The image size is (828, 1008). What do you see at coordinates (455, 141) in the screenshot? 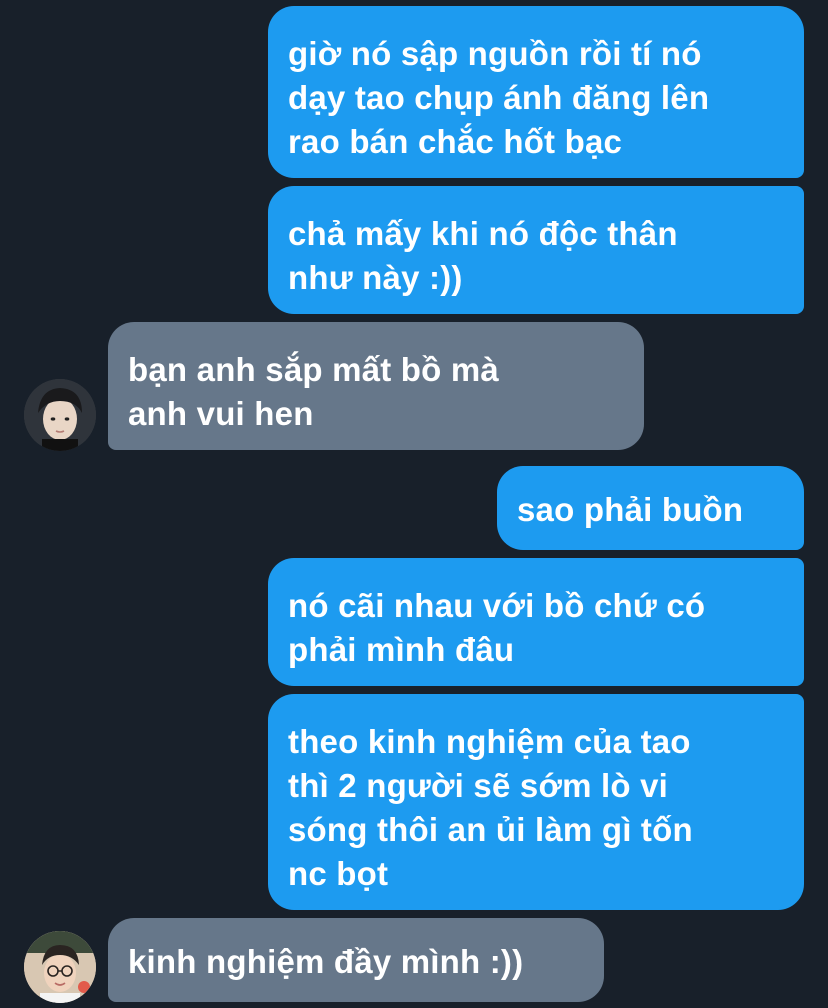
I see `message-line: rao bán chắc hốt bạc` at bounding box center [455, 141].